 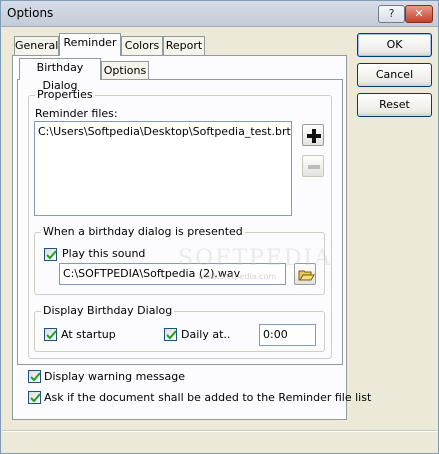 I want to click on display-warning-checkbox, so click(x=34, y=376).